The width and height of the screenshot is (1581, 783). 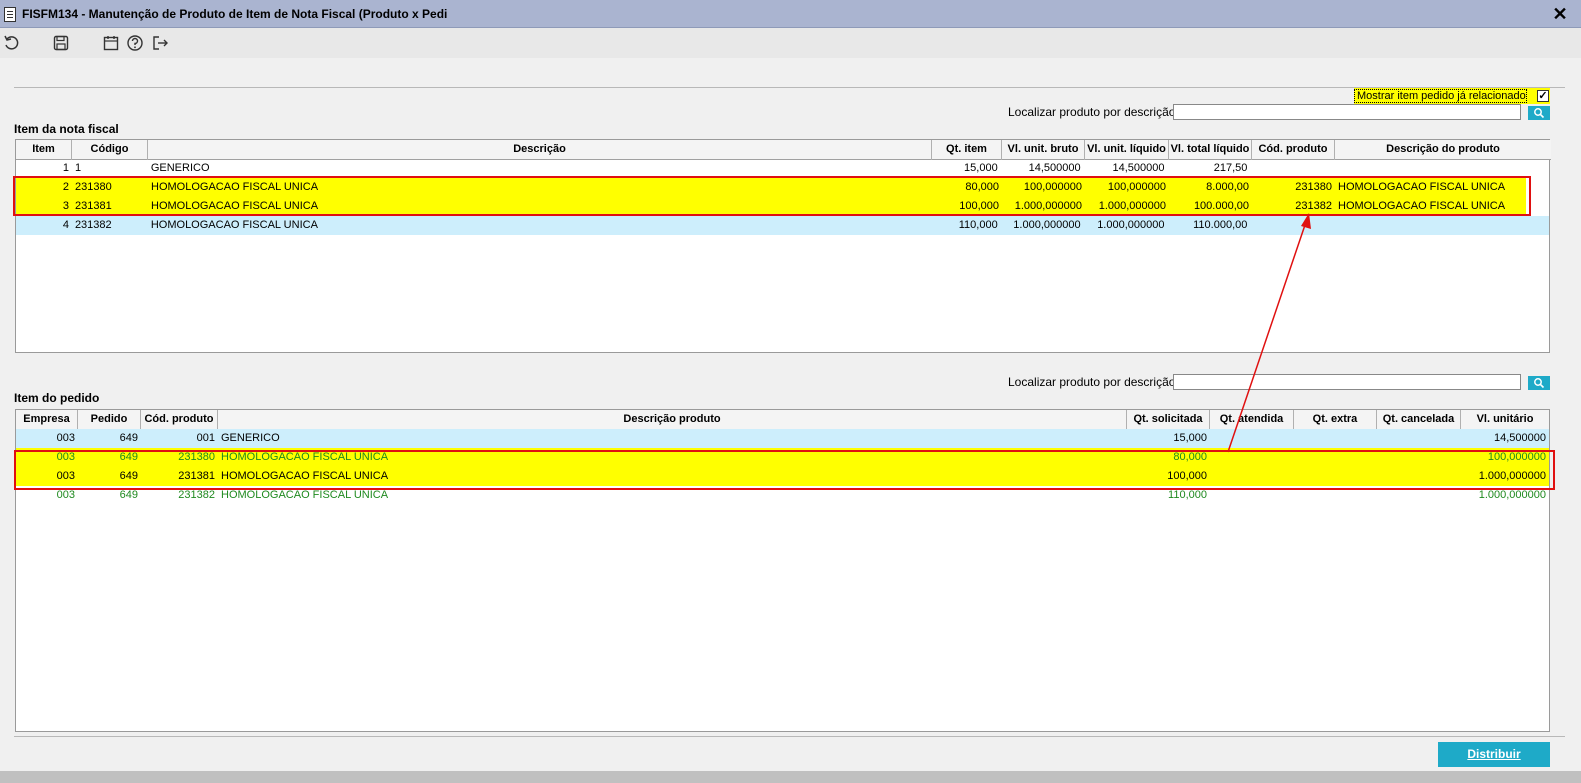 I want to click on cell-qt-solicitada: 100,000, so click(x=1187, y=476).